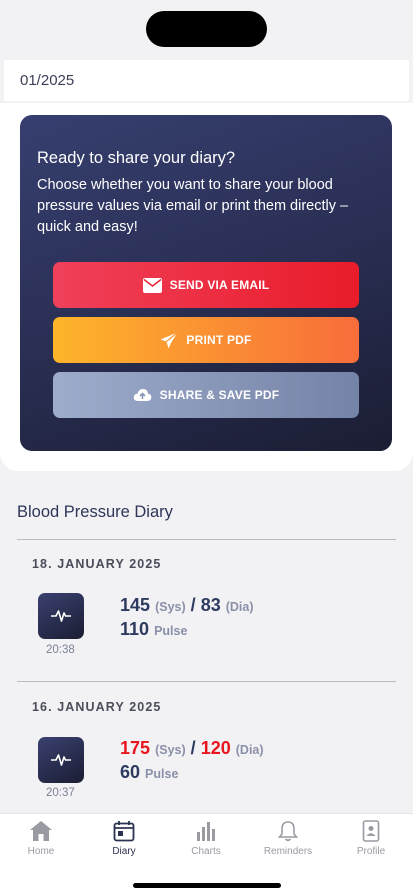 This screenshot has height=896, width=413. What do you see at coordinates (207, 885) in the screenshot?
I see `home-indicator` at bounding box center [207, 885].